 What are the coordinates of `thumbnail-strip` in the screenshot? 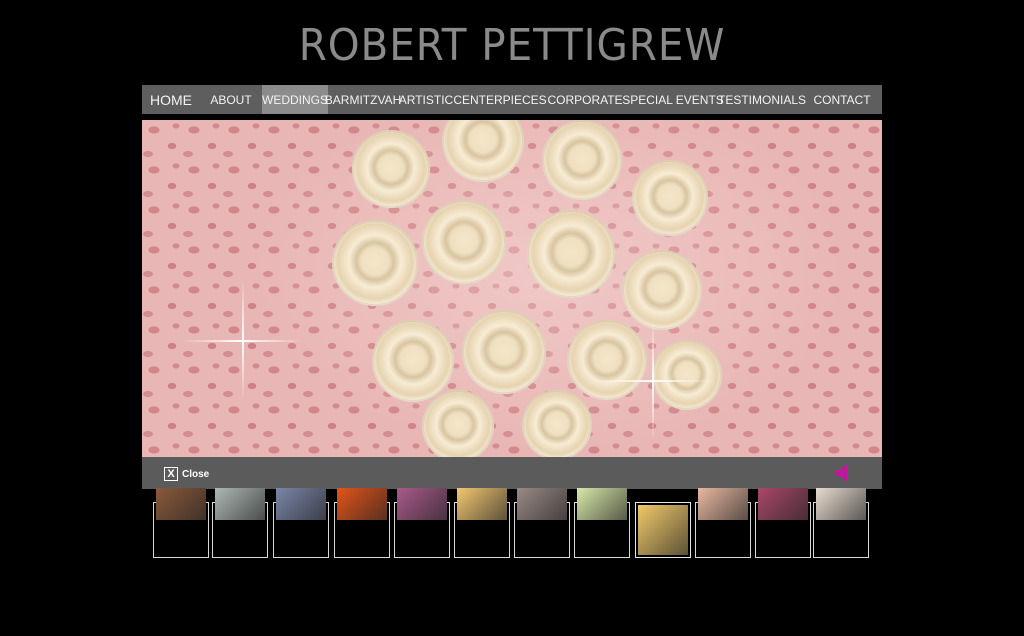 It's located at (513, 523).